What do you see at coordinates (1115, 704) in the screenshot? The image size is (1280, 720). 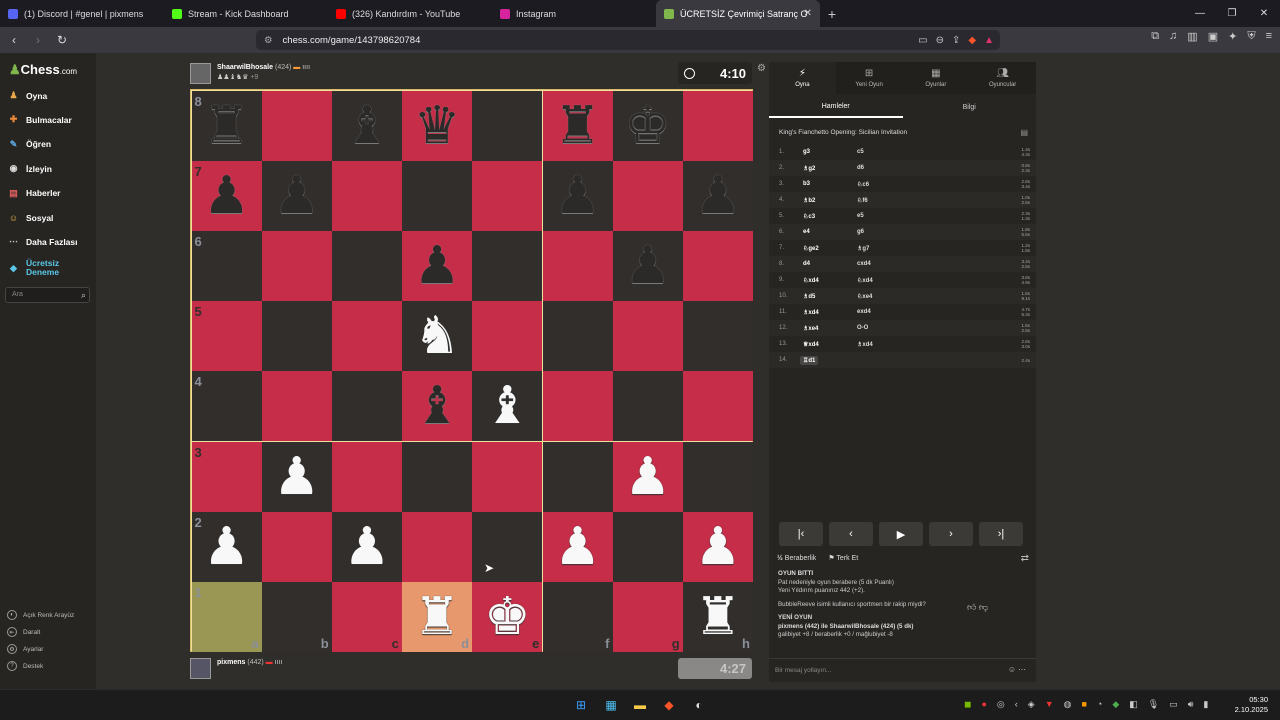 I see `tray-app6-icon: ◆` at bounding box center [1115, 704].